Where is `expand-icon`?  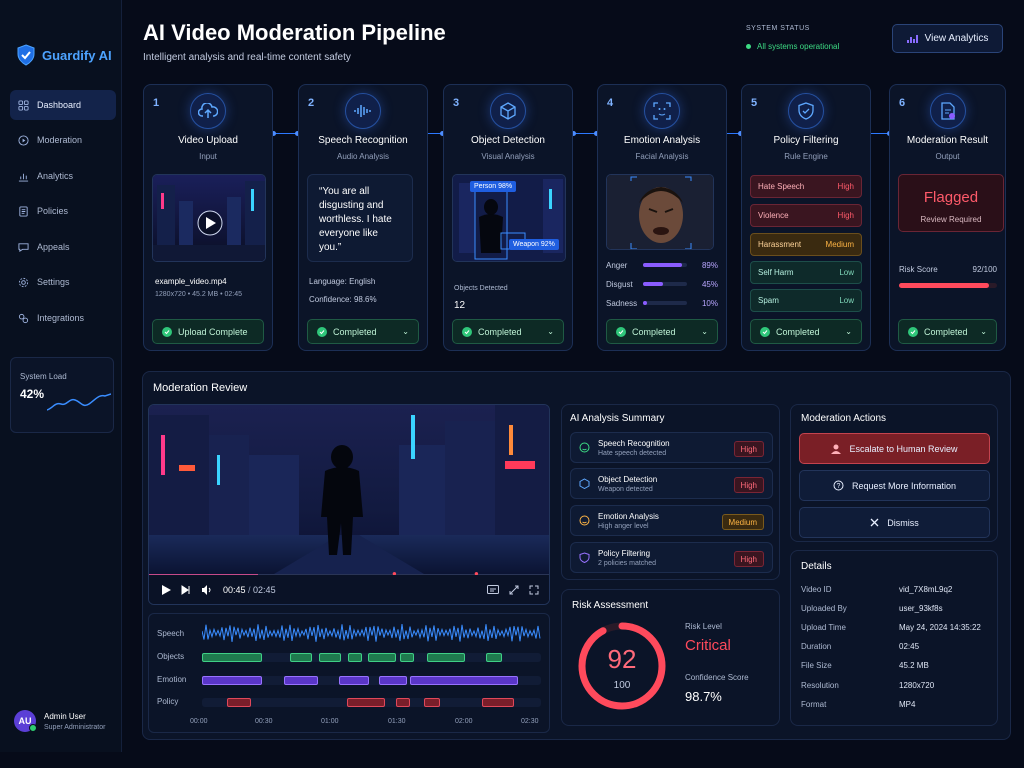
expand-icon is located at coordinates (514, 590).